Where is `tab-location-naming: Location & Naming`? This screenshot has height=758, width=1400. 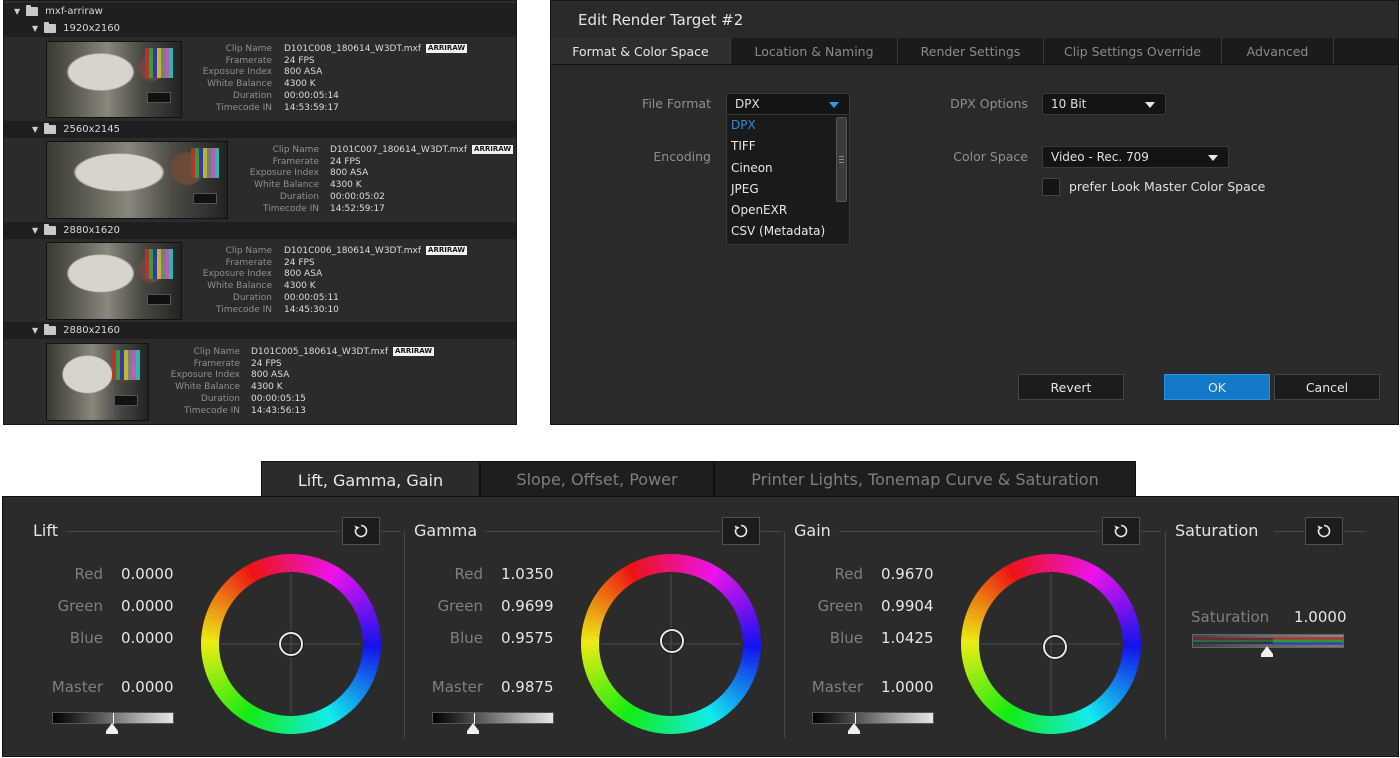 tab-location-naming: Location & Naming is located at coordinates (814, 51).